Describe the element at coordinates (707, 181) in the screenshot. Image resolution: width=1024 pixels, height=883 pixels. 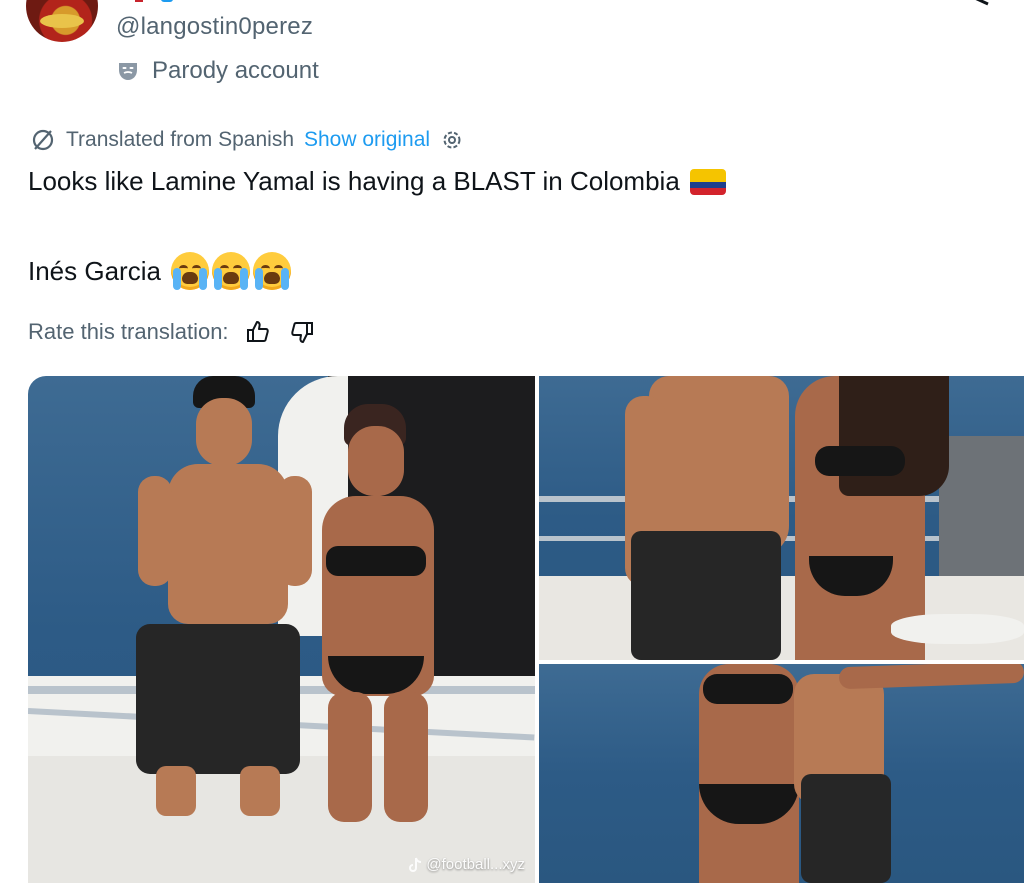
I see `colombia-flag-icon` at that location.